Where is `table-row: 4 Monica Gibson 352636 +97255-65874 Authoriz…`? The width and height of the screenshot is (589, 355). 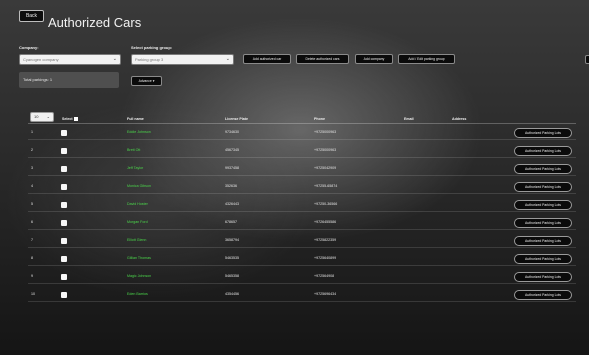 table-row: 4 Monica Gibson 352636 +97255-65874 Authoriz… is located at coordinates (302, 187).